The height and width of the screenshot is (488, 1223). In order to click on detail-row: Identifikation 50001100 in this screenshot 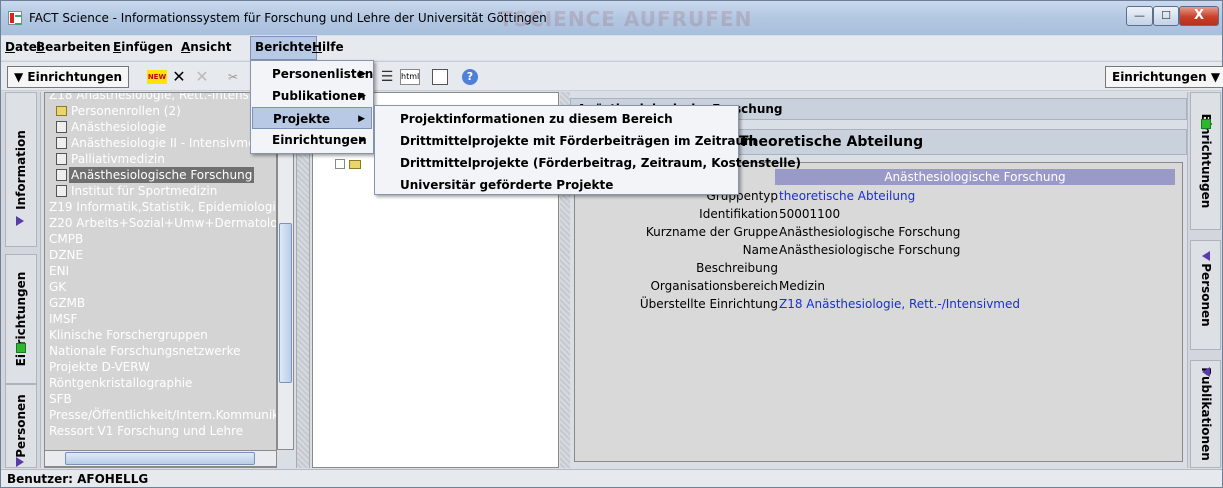, I will do `click(879, 214)`.